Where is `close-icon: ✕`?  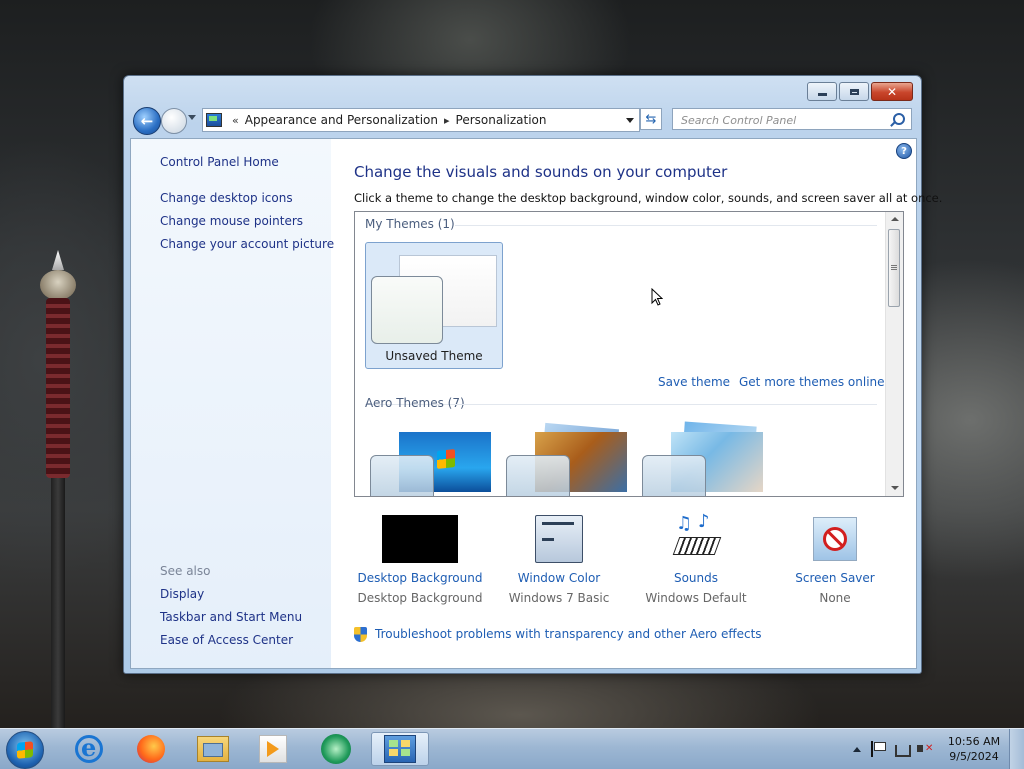
close-icon: ✕ is located at coordinates (892, 91).